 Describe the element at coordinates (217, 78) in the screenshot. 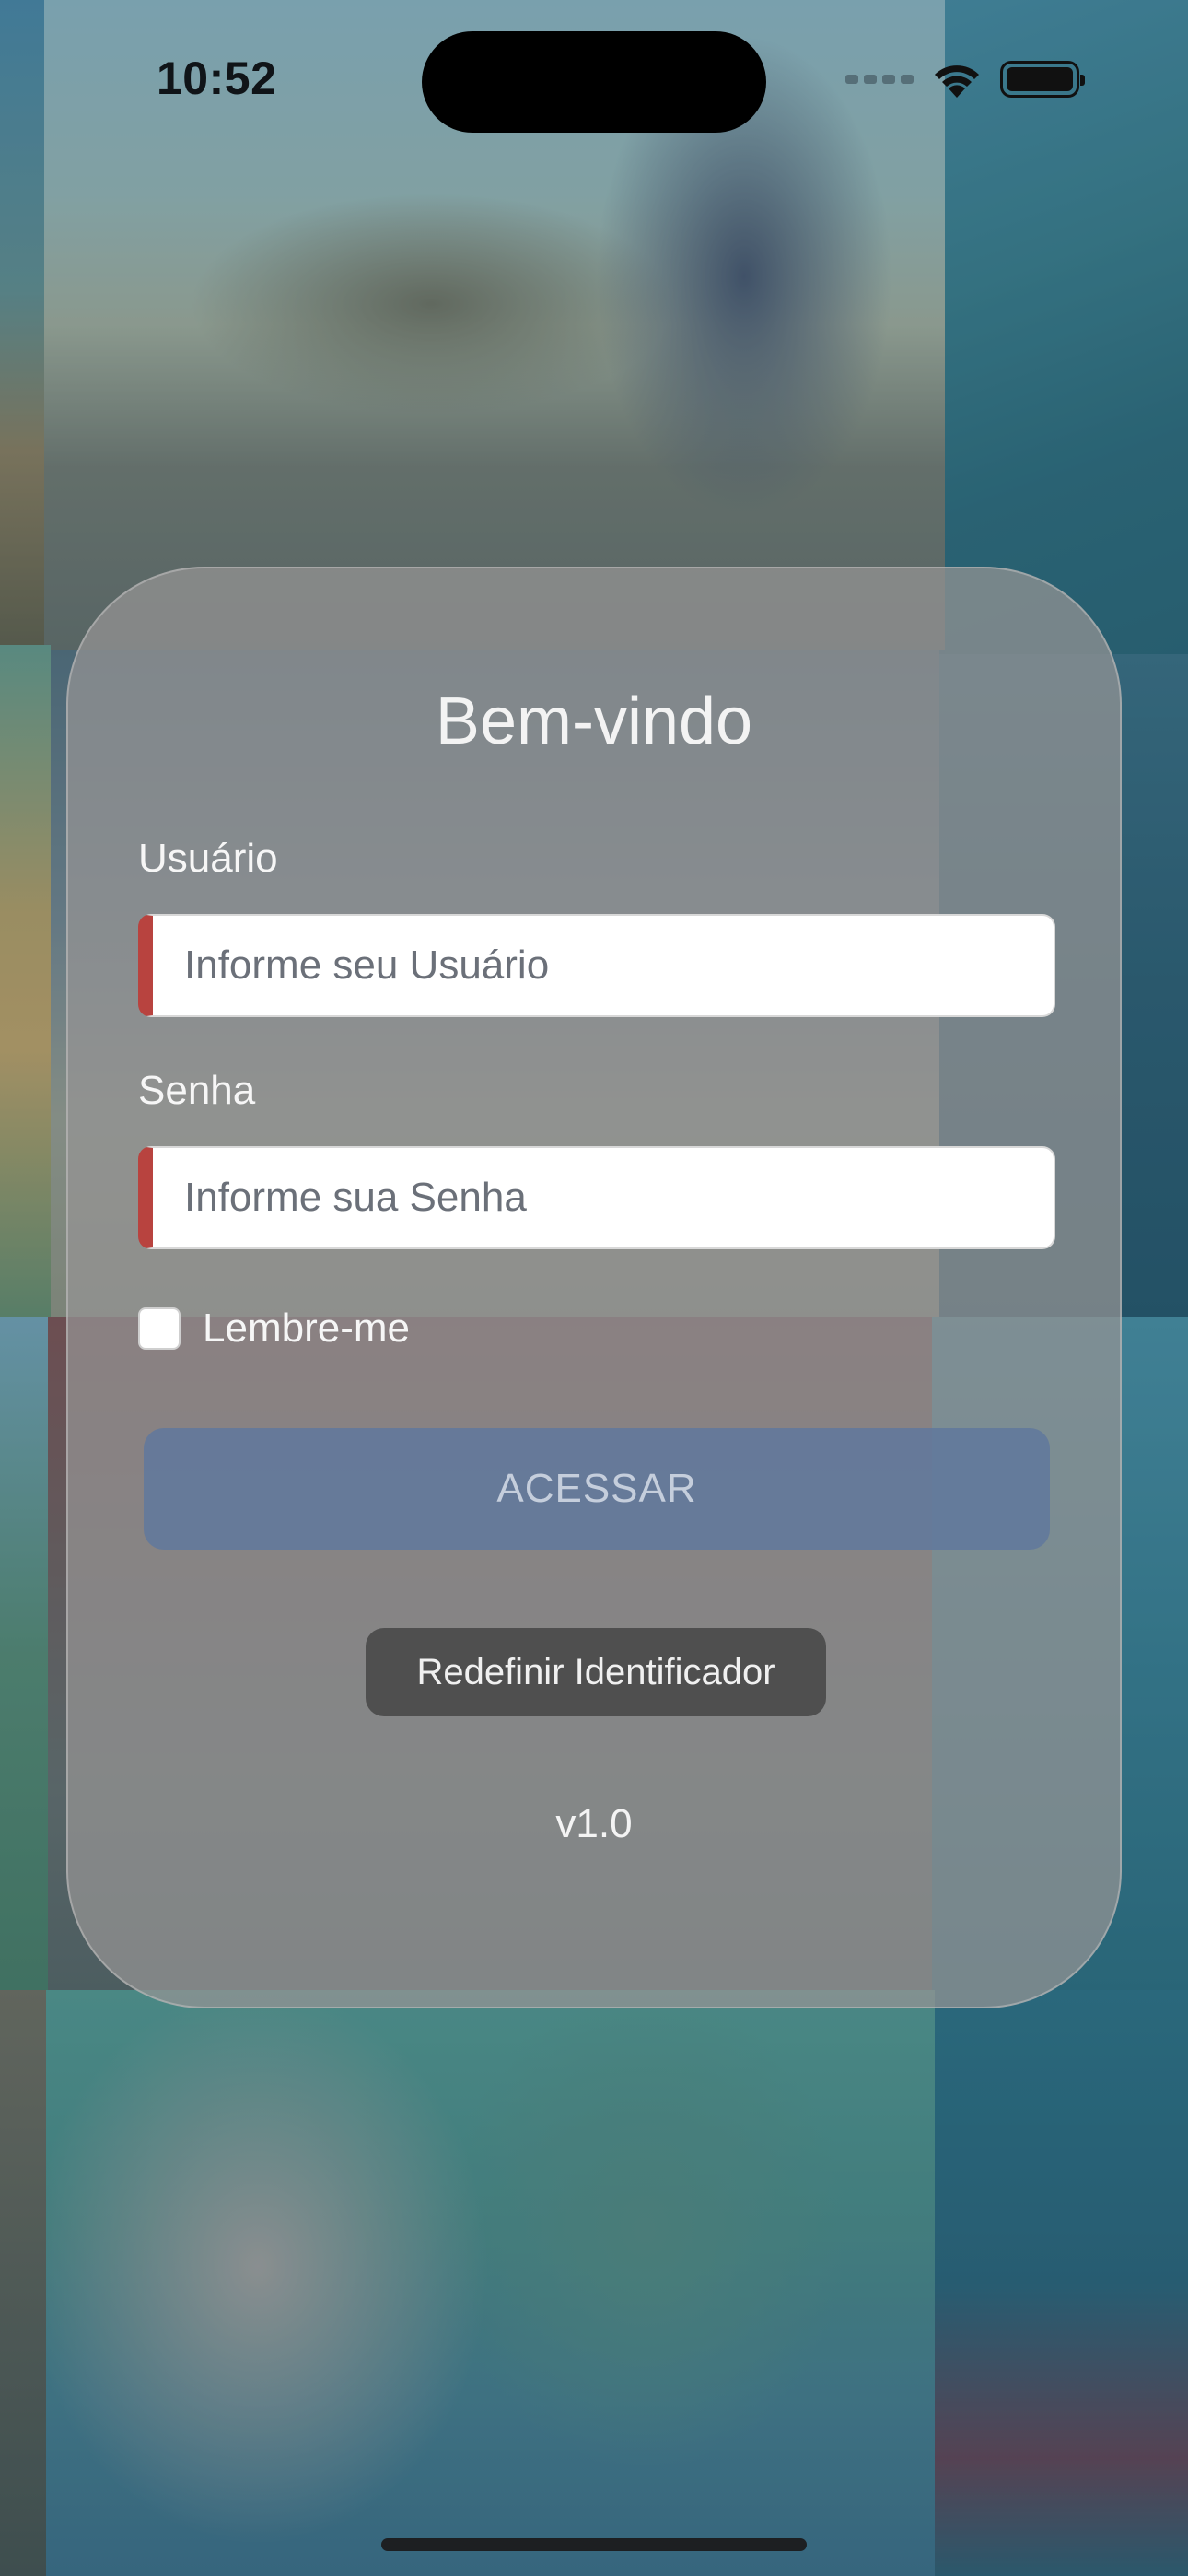

I see `status-time: 10:52` at that location.